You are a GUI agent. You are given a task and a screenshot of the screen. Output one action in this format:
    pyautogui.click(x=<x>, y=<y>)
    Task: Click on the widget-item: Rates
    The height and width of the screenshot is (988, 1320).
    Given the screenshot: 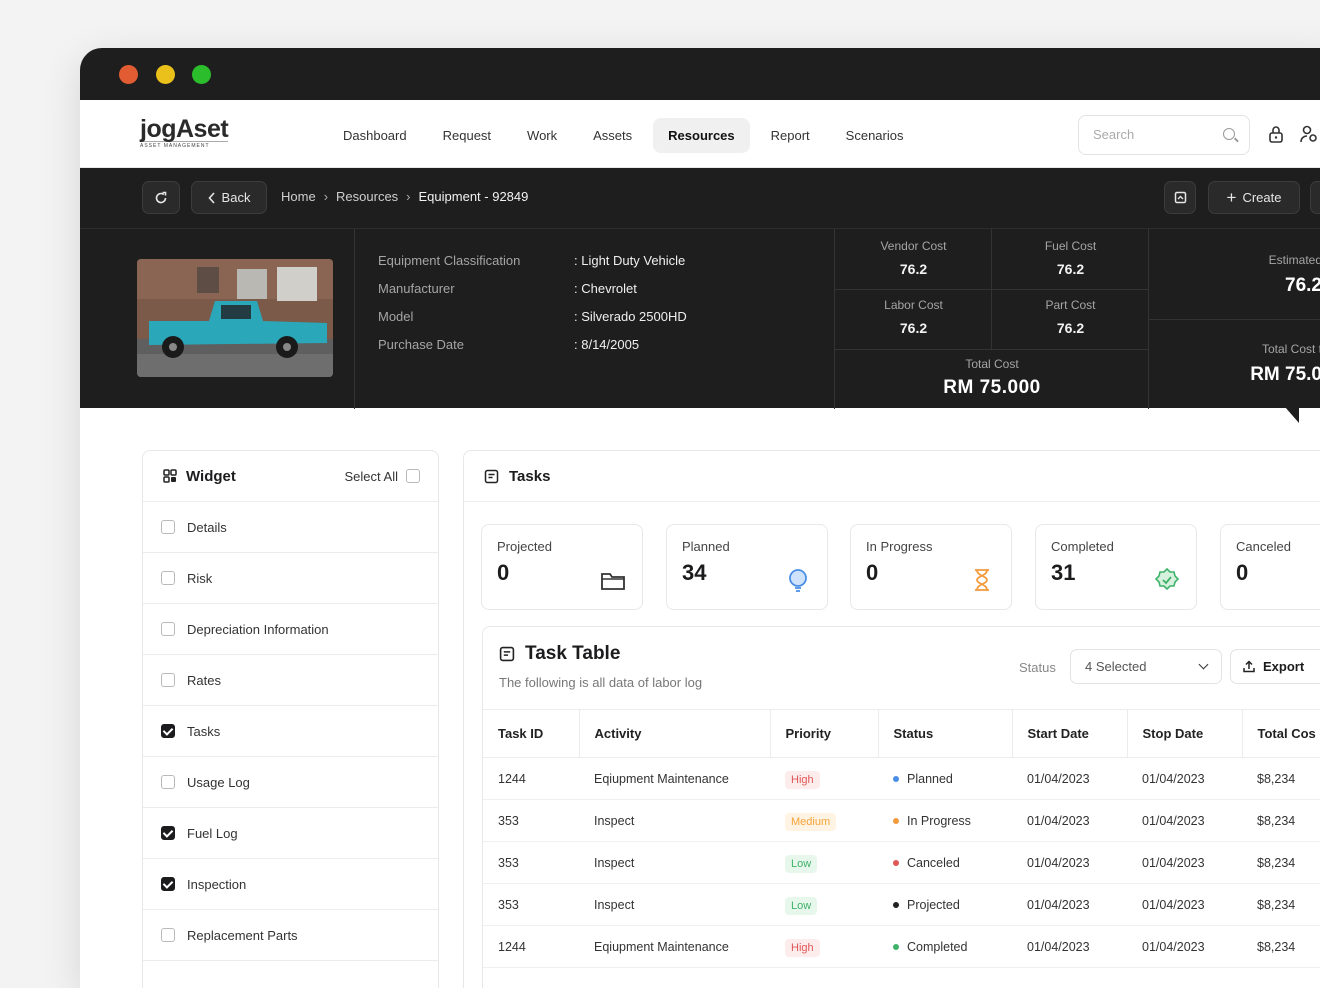 What is the action you would take?
    pyautogui.click(x=290, y=680)
    